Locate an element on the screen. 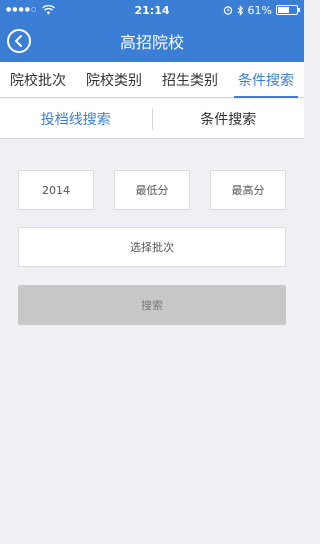 The image size is (320, 544). page-title: 高招院校 is located at coordinates (151, 42).